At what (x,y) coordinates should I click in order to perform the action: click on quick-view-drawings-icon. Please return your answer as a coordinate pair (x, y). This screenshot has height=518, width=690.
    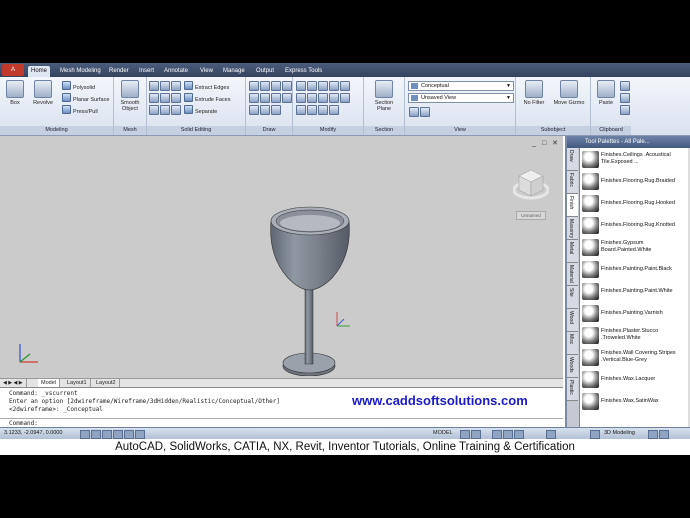
    Looking at the image, I should click on (476, 434).